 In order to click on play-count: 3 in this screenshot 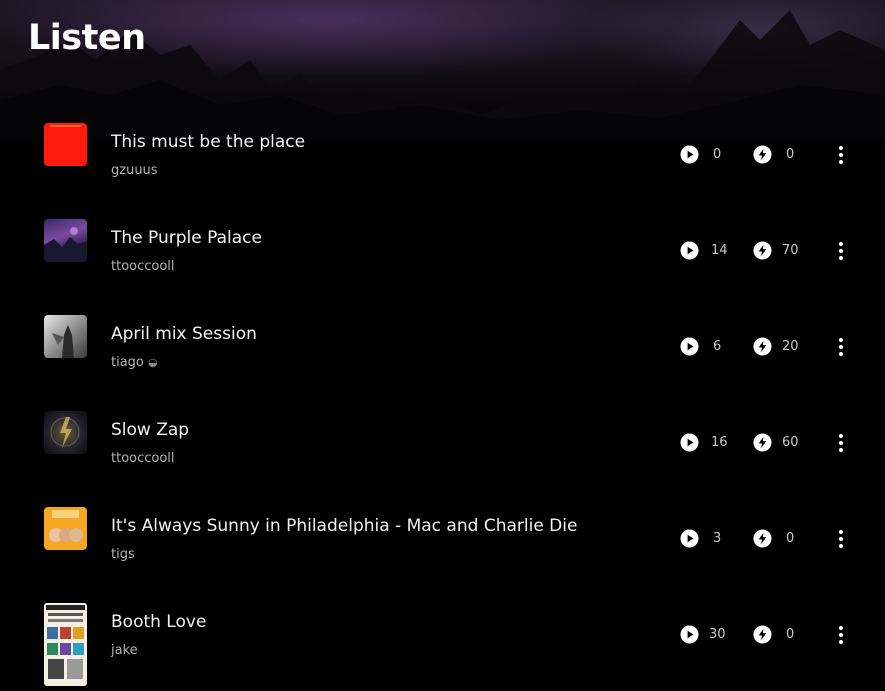, I will do `click(717, 538)`.